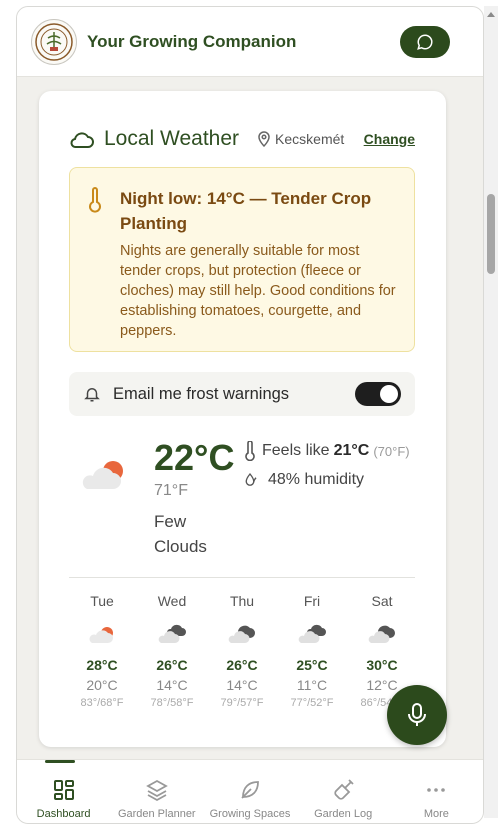 The width and height of the screenshot is (498, 824). I want to click on weather-header: Local Weather Kecskemét Change, so click(242, 139).